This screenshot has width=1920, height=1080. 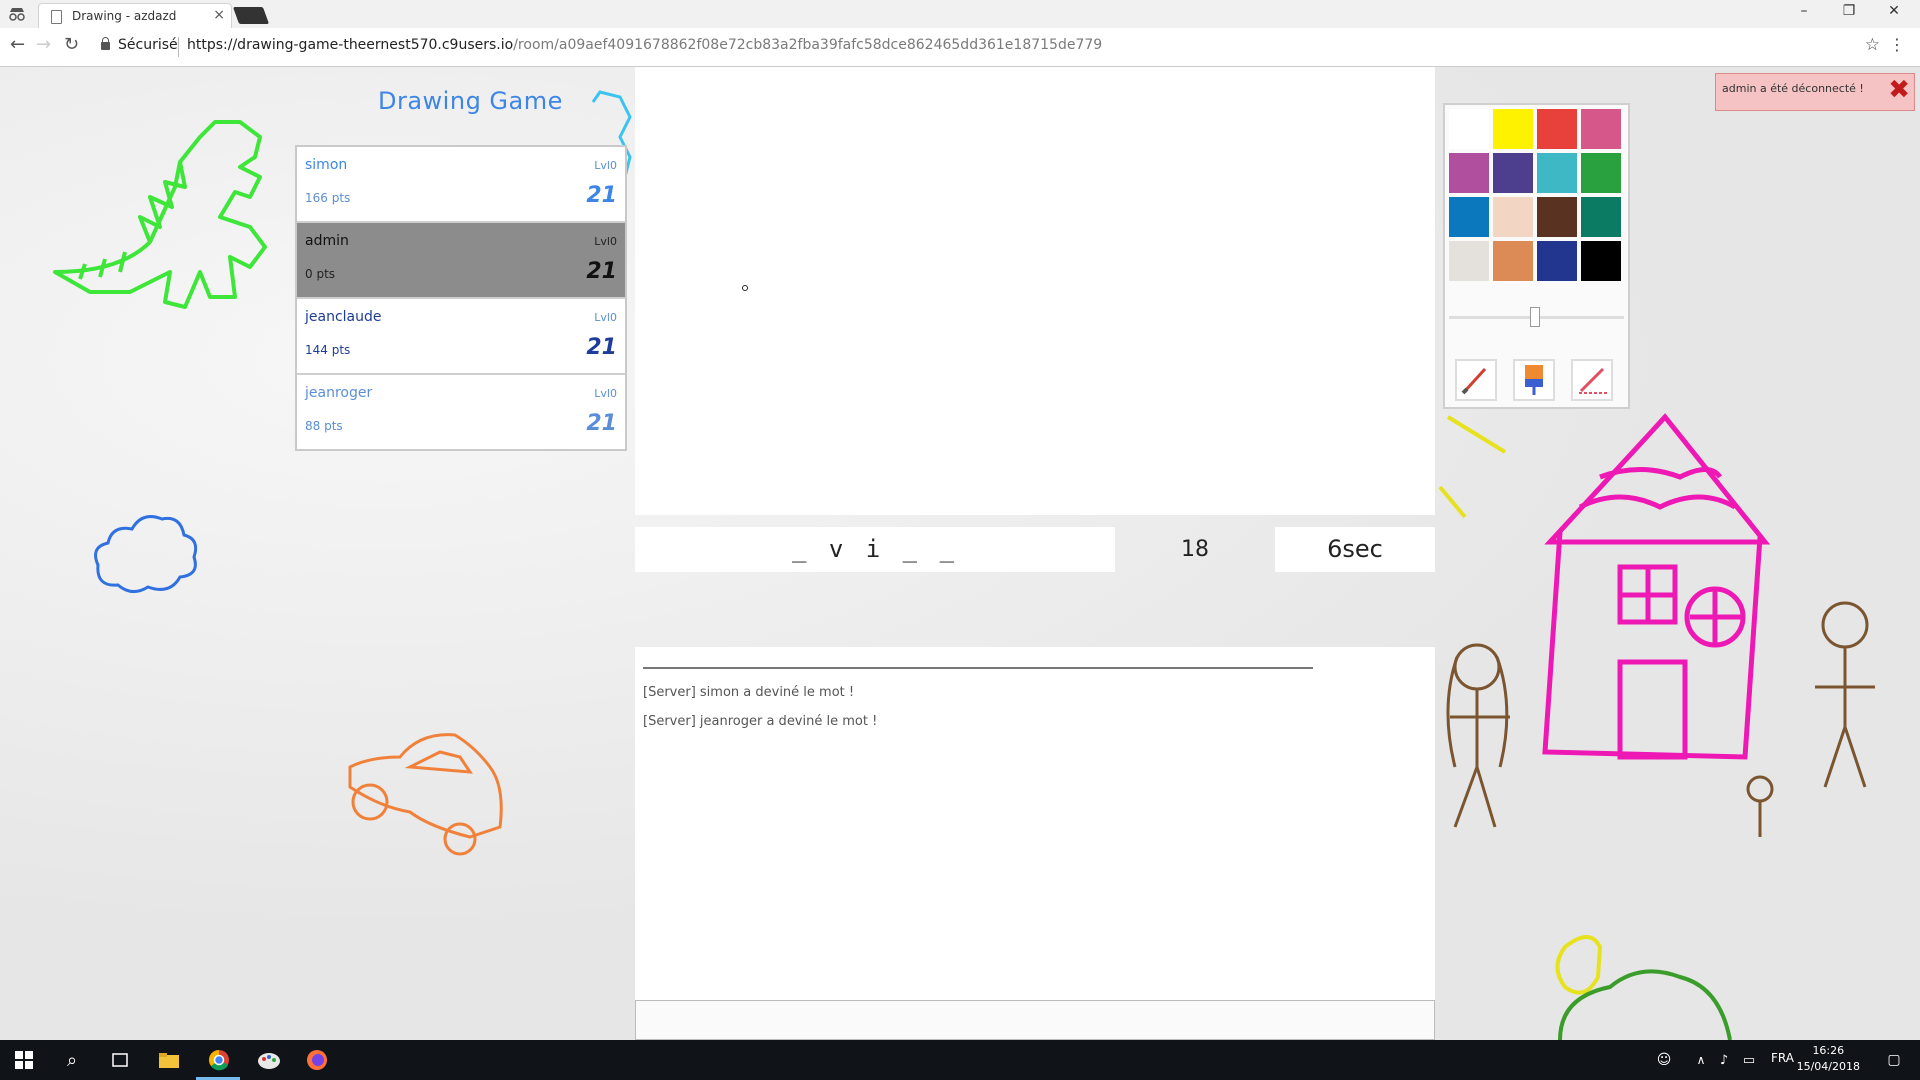 What do you see at coordinates (1897, 44) in the screenshot?
I see `menu-icon: ⋮` at bounding box center [1897, 44].